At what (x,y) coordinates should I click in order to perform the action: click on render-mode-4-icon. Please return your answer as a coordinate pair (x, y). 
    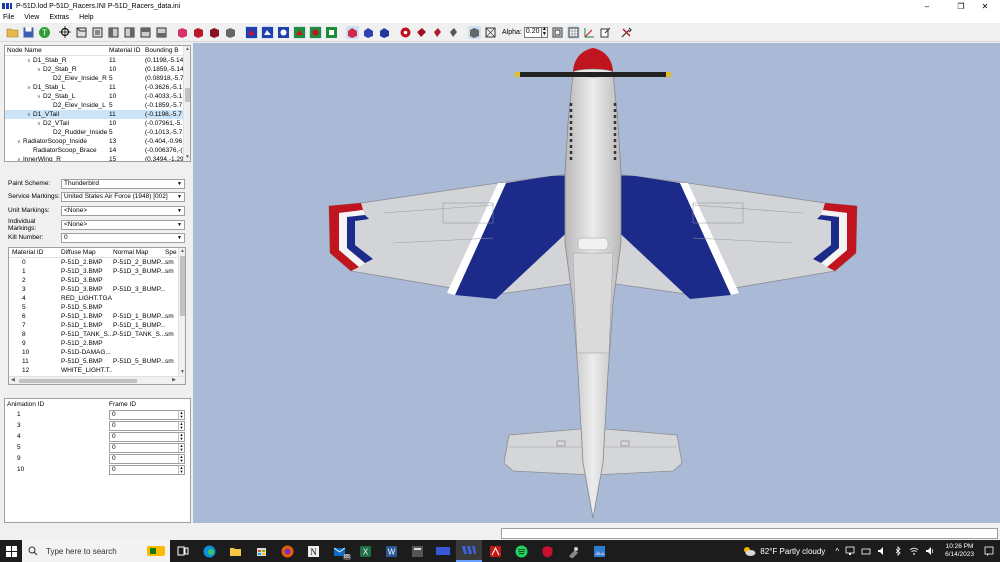
    Looking at the image, I should click on (299, 32).